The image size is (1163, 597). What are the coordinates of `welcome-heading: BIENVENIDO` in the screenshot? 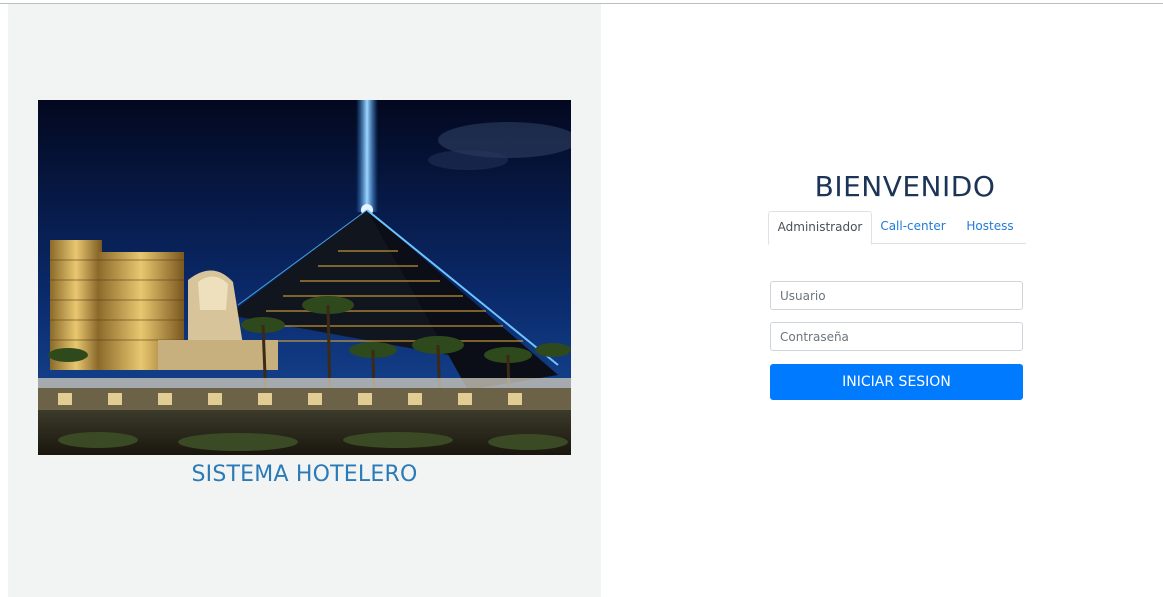 It's located at (905, 186).